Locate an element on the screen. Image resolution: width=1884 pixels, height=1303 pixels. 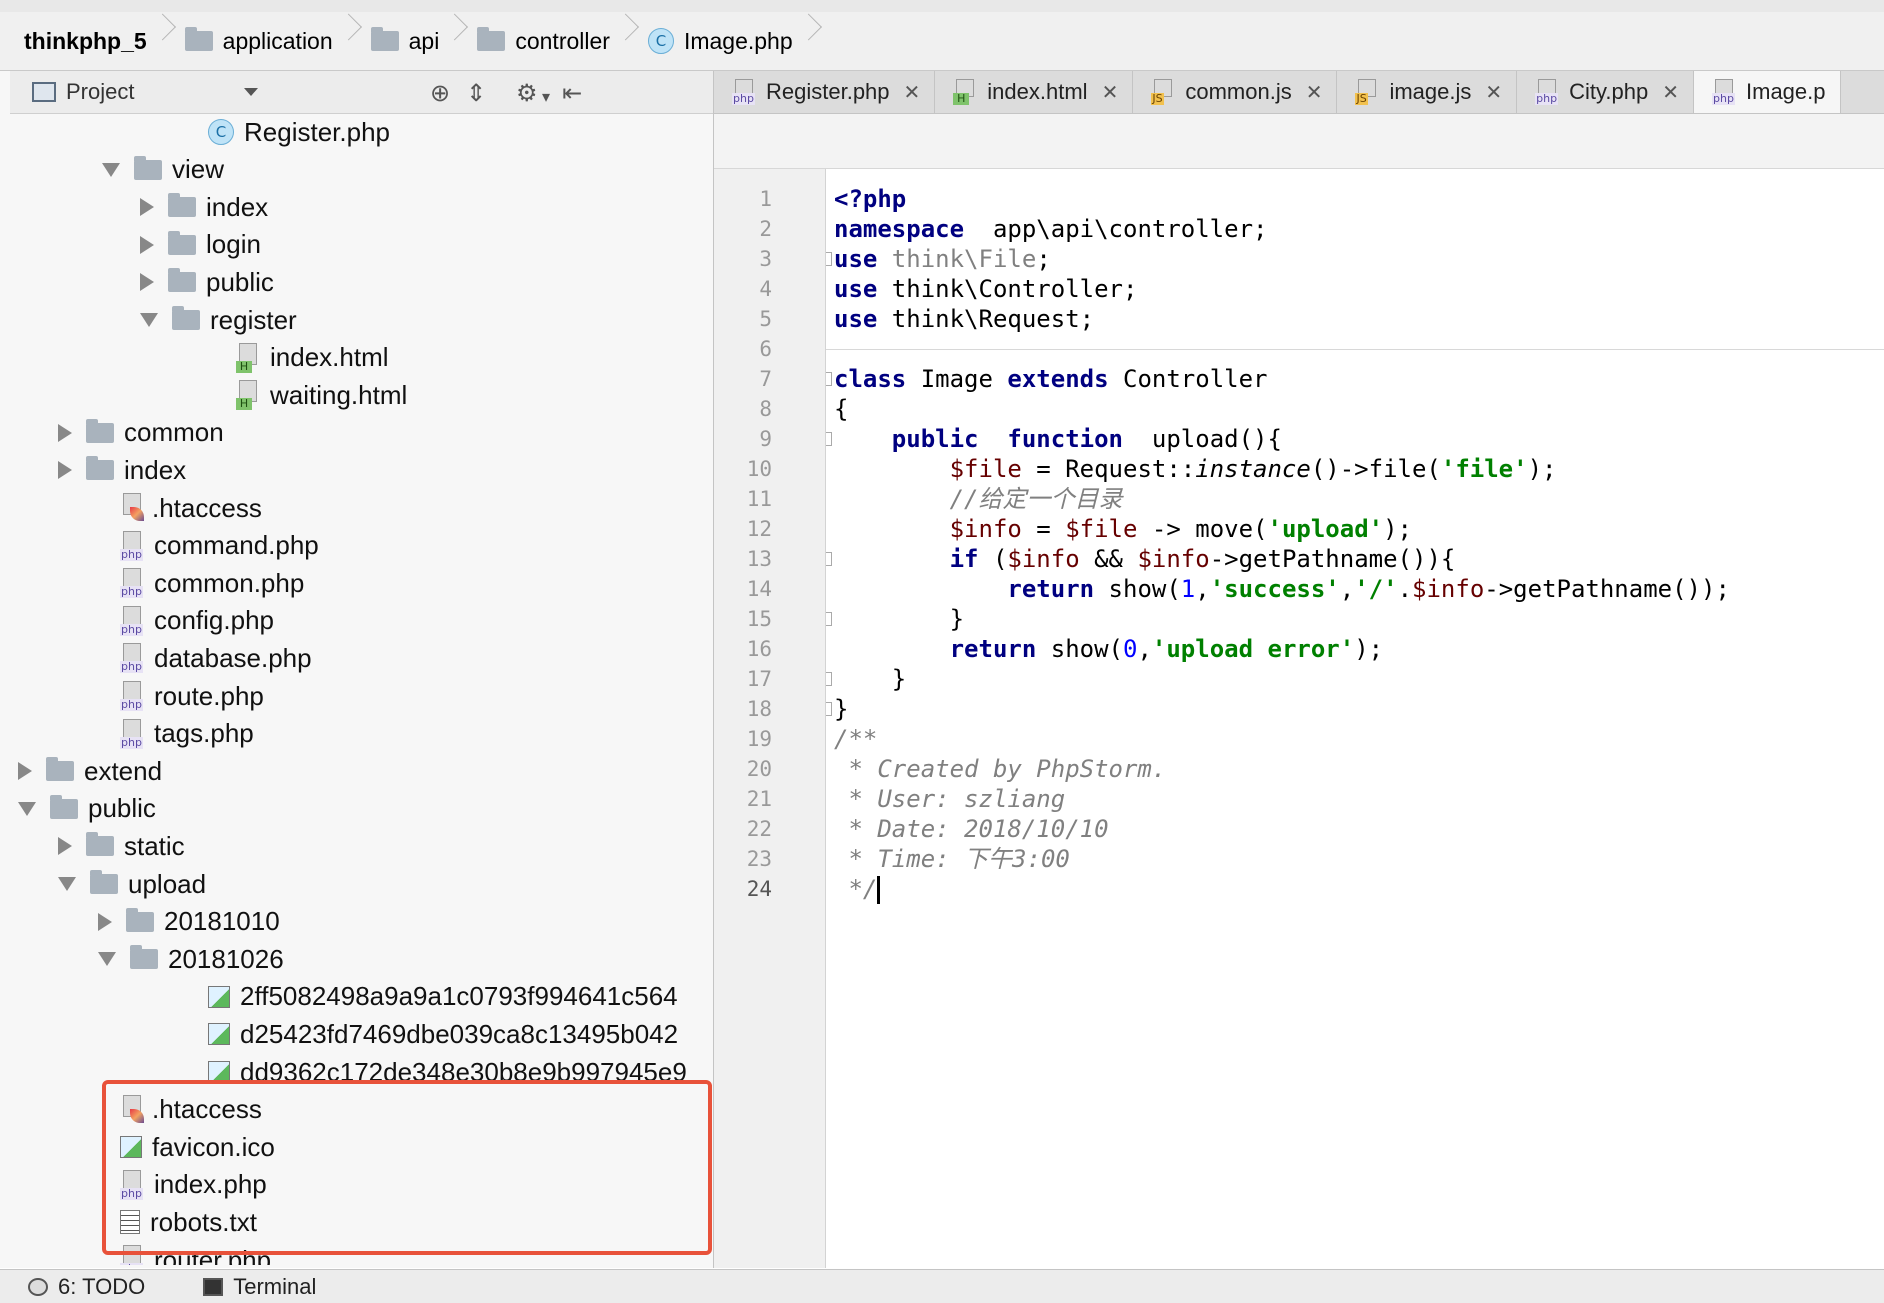
editor-tab: php Register.php ✕ is located at coordinates (825, 92).